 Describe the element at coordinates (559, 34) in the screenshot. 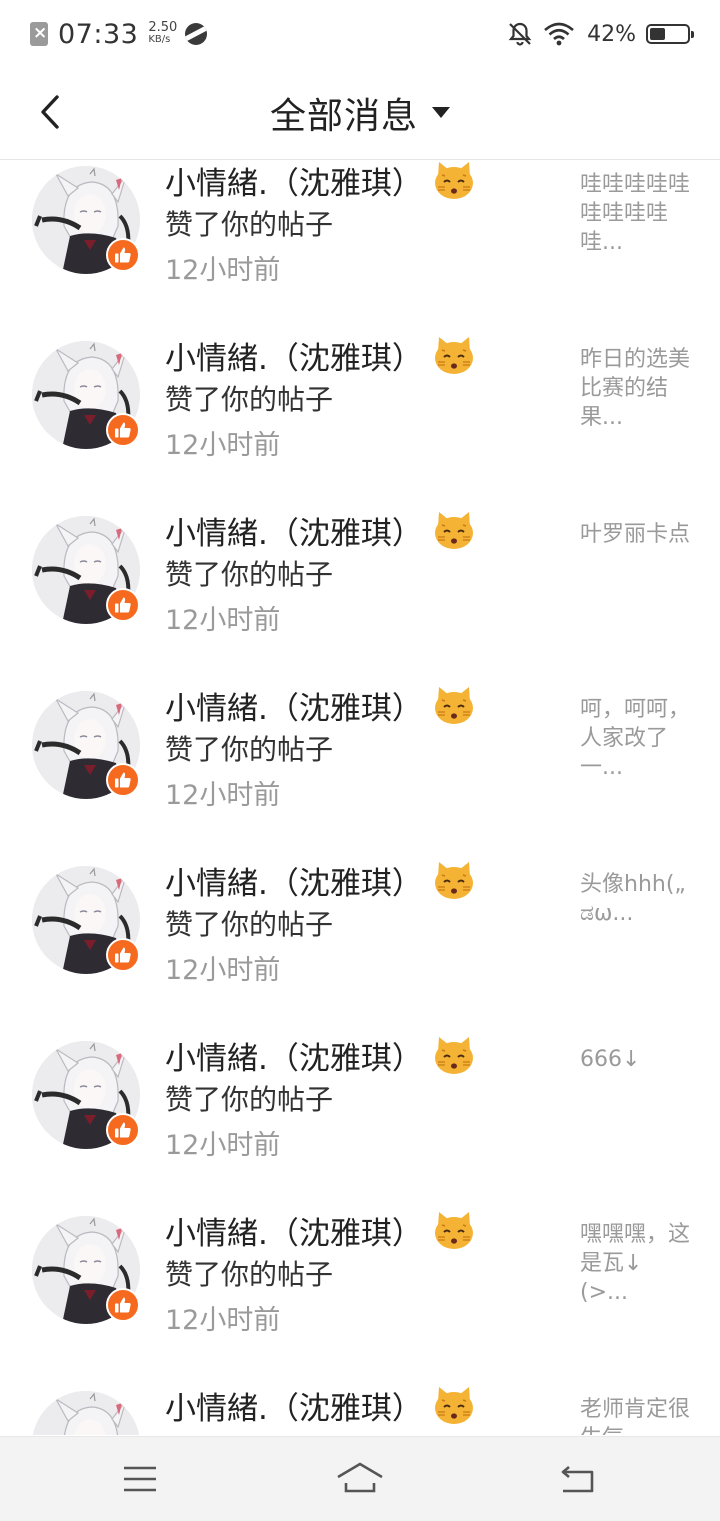

I see `wifi-icon` at that location.